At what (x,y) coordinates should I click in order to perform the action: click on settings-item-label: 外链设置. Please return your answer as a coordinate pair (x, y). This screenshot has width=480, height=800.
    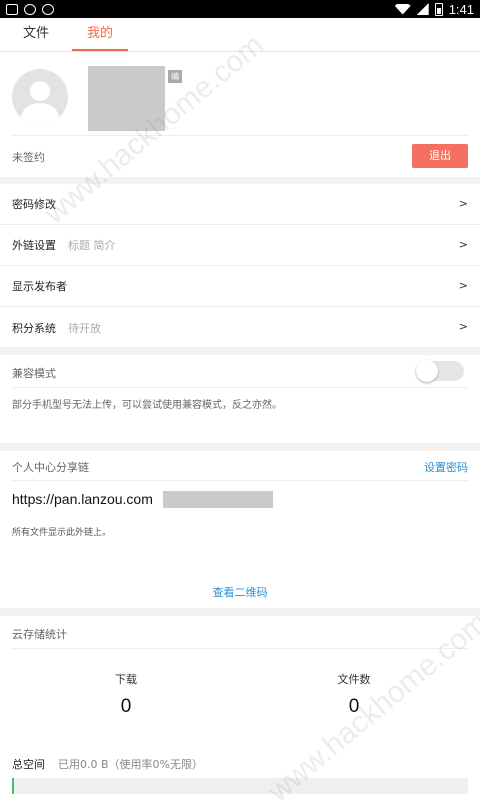
    Looking at the image, I should click on (34, 245).